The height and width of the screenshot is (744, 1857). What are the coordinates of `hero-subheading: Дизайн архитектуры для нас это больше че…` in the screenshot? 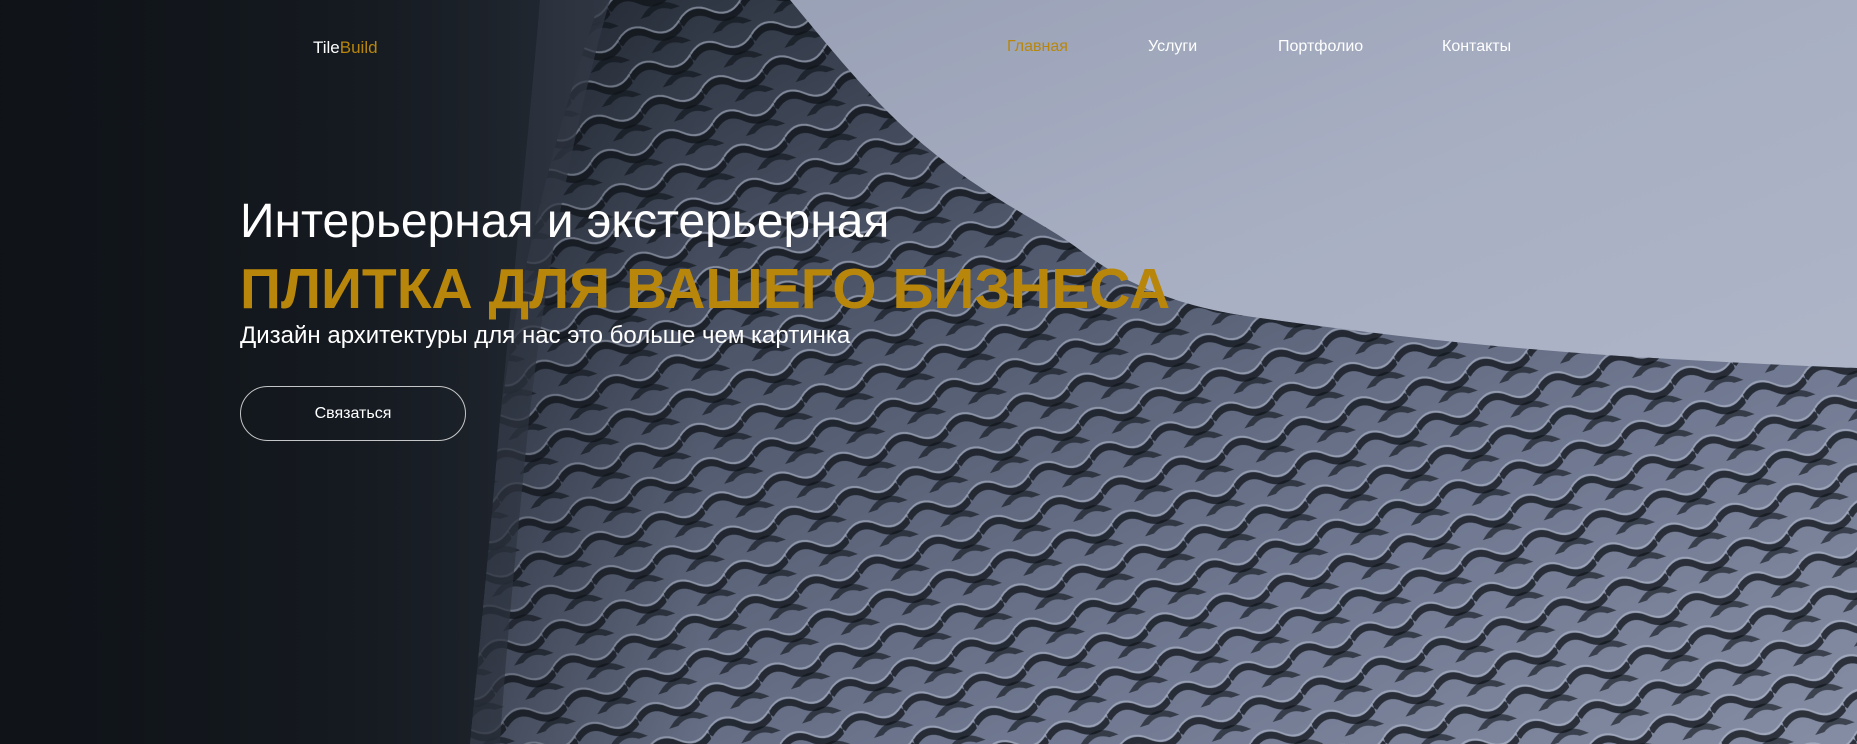 It's located at (545, 335).